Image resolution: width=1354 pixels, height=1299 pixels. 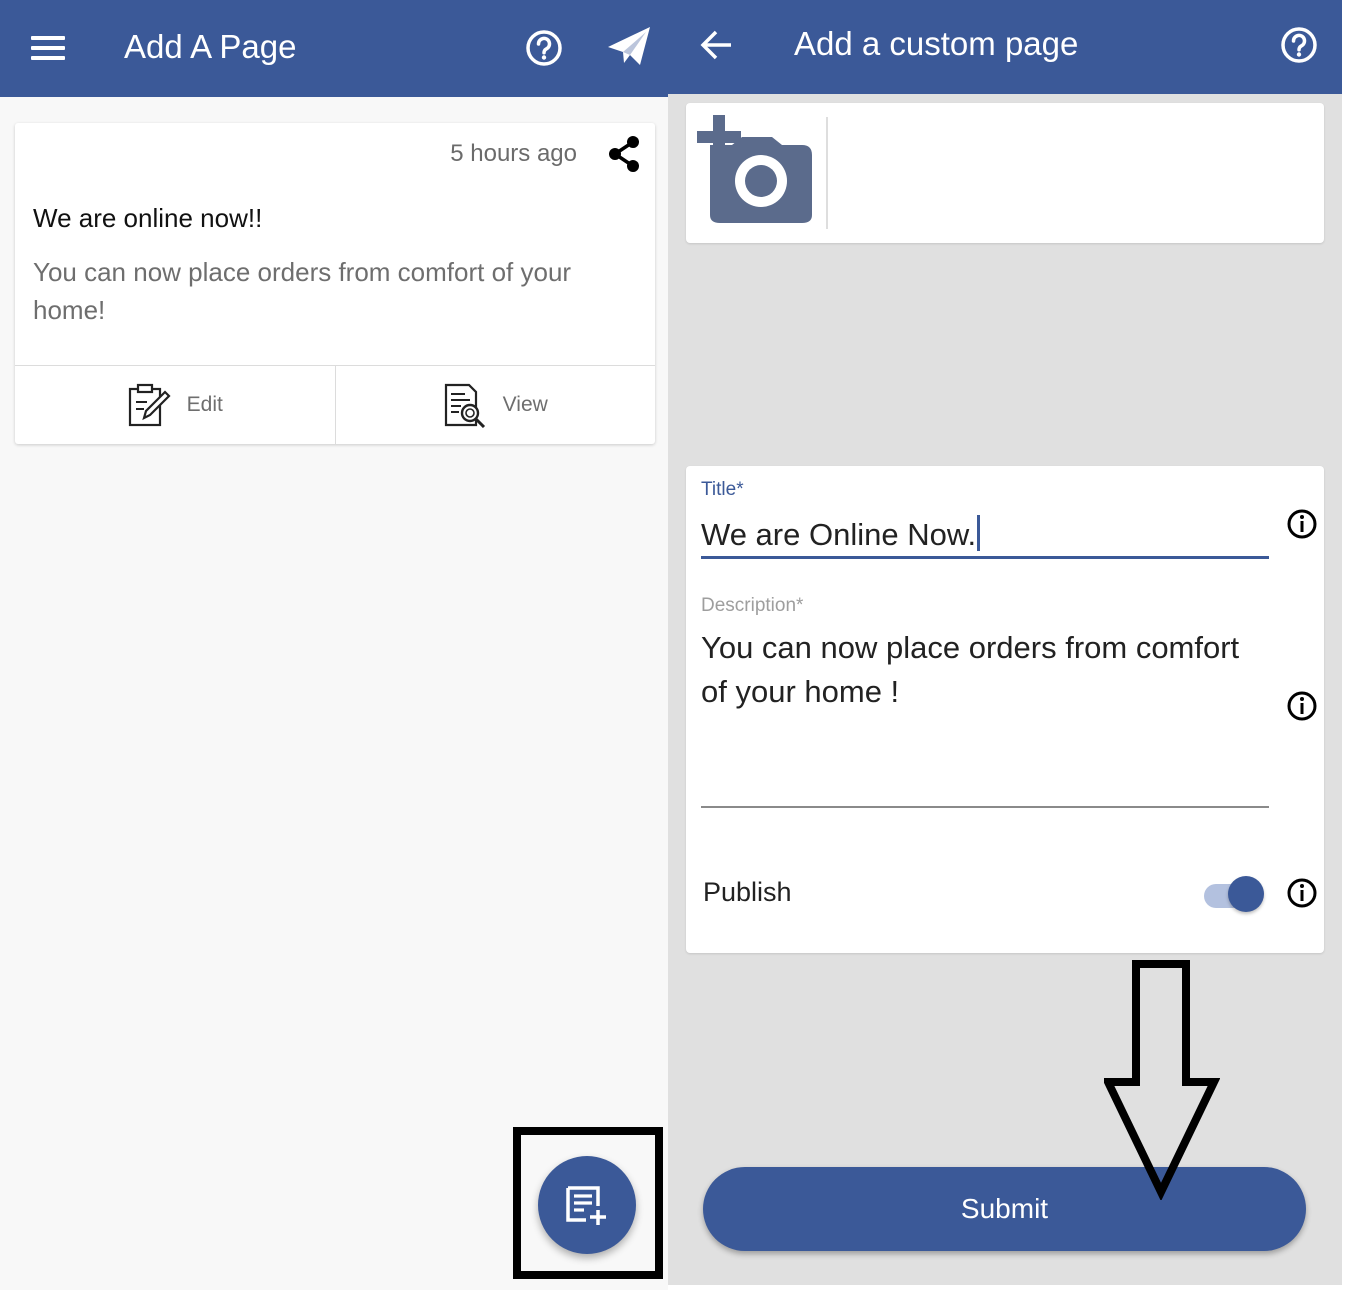 I want to click on app-bar: Add A Page, so click(x=334, y=48).